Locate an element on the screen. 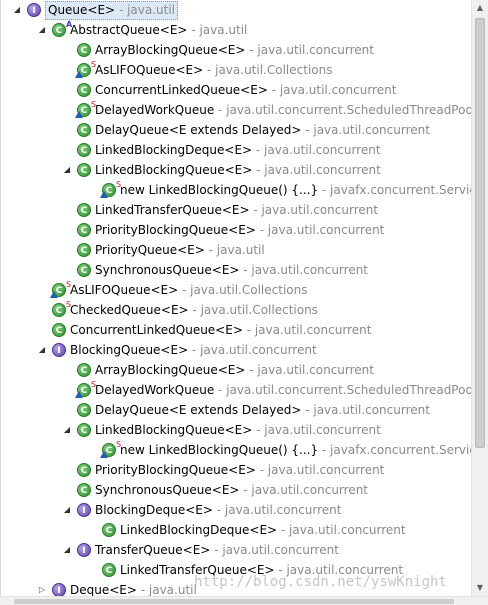 Image resolution: width=488 pixels, height=605 pixels. scroll-down-arrow-icon: ▼ is located at coordinates (480, 588).